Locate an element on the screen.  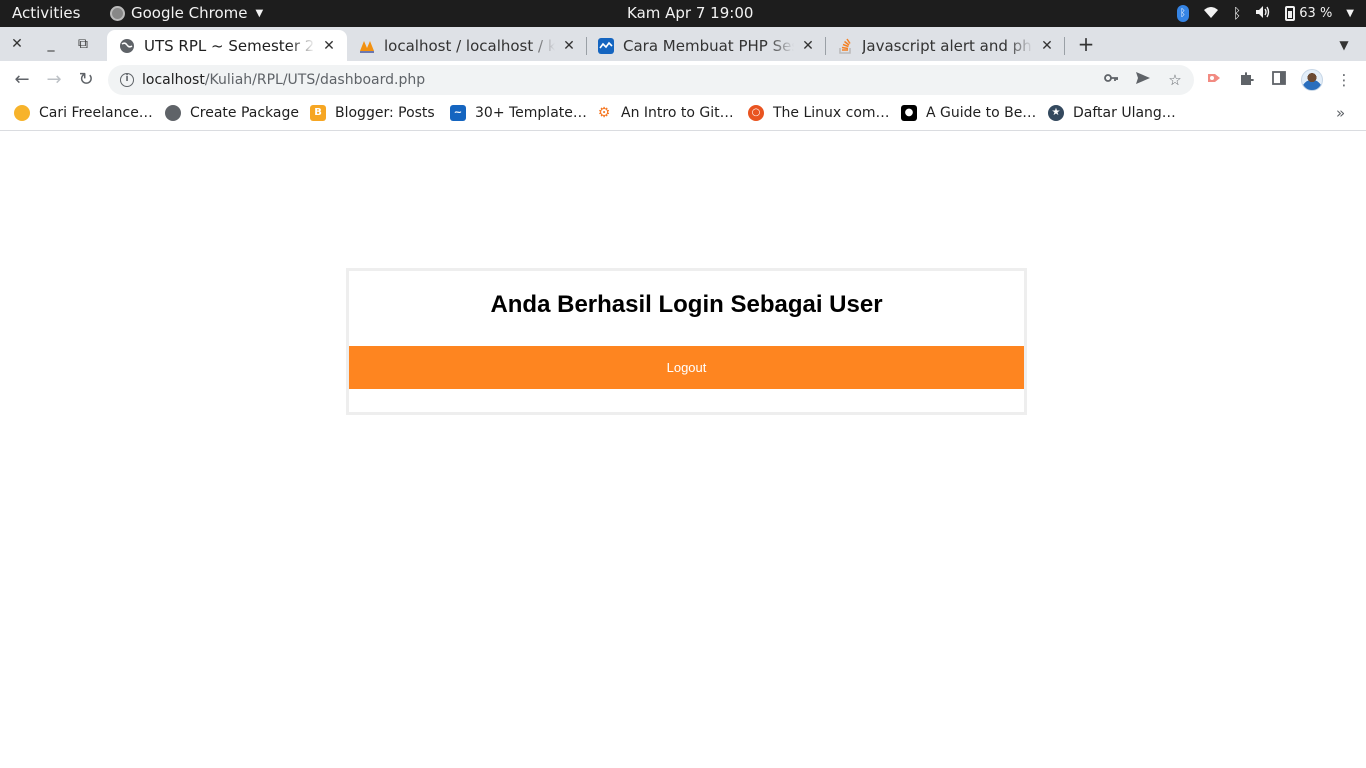
volume-icon is located at coordinates (1263, 14).